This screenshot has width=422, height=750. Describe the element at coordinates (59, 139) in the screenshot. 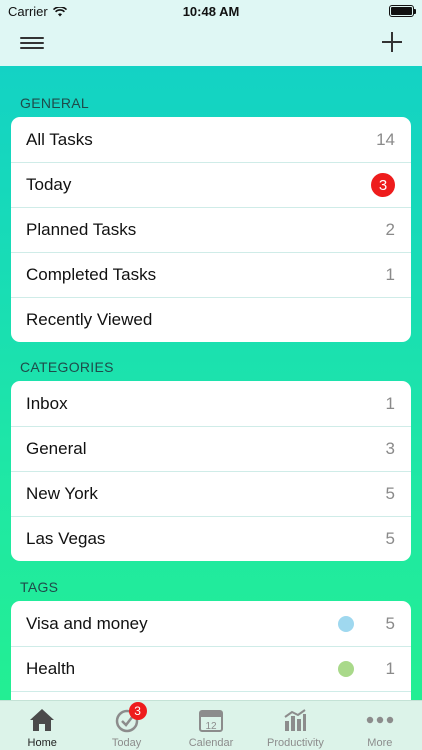

I see `list-item-label: All Tasks` at that location.